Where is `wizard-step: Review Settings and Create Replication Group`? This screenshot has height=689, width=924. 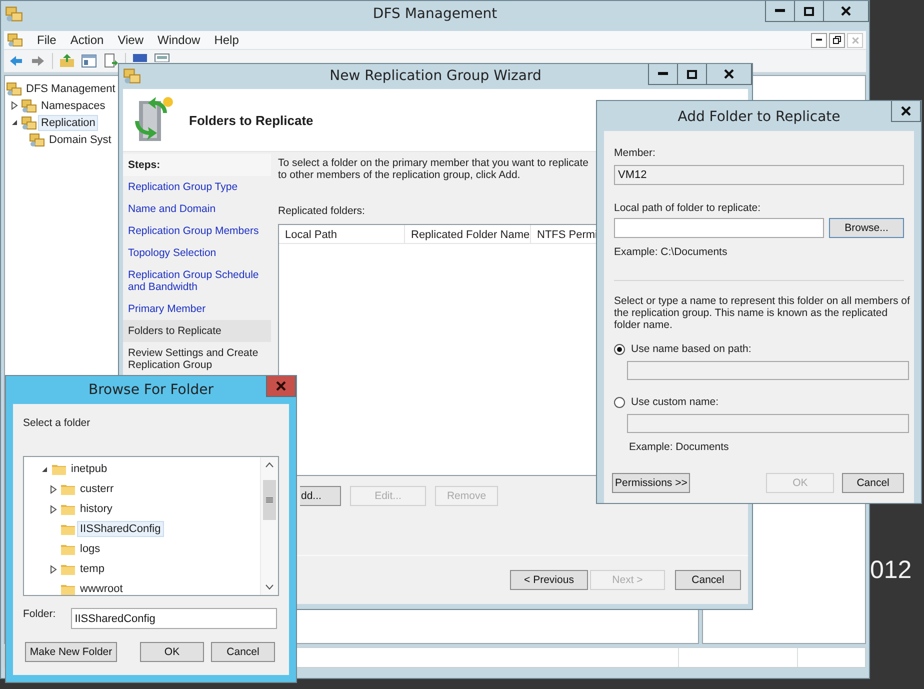 wizard-step: Review Settings and Create Replication Group is located at coordinates (197, 359).